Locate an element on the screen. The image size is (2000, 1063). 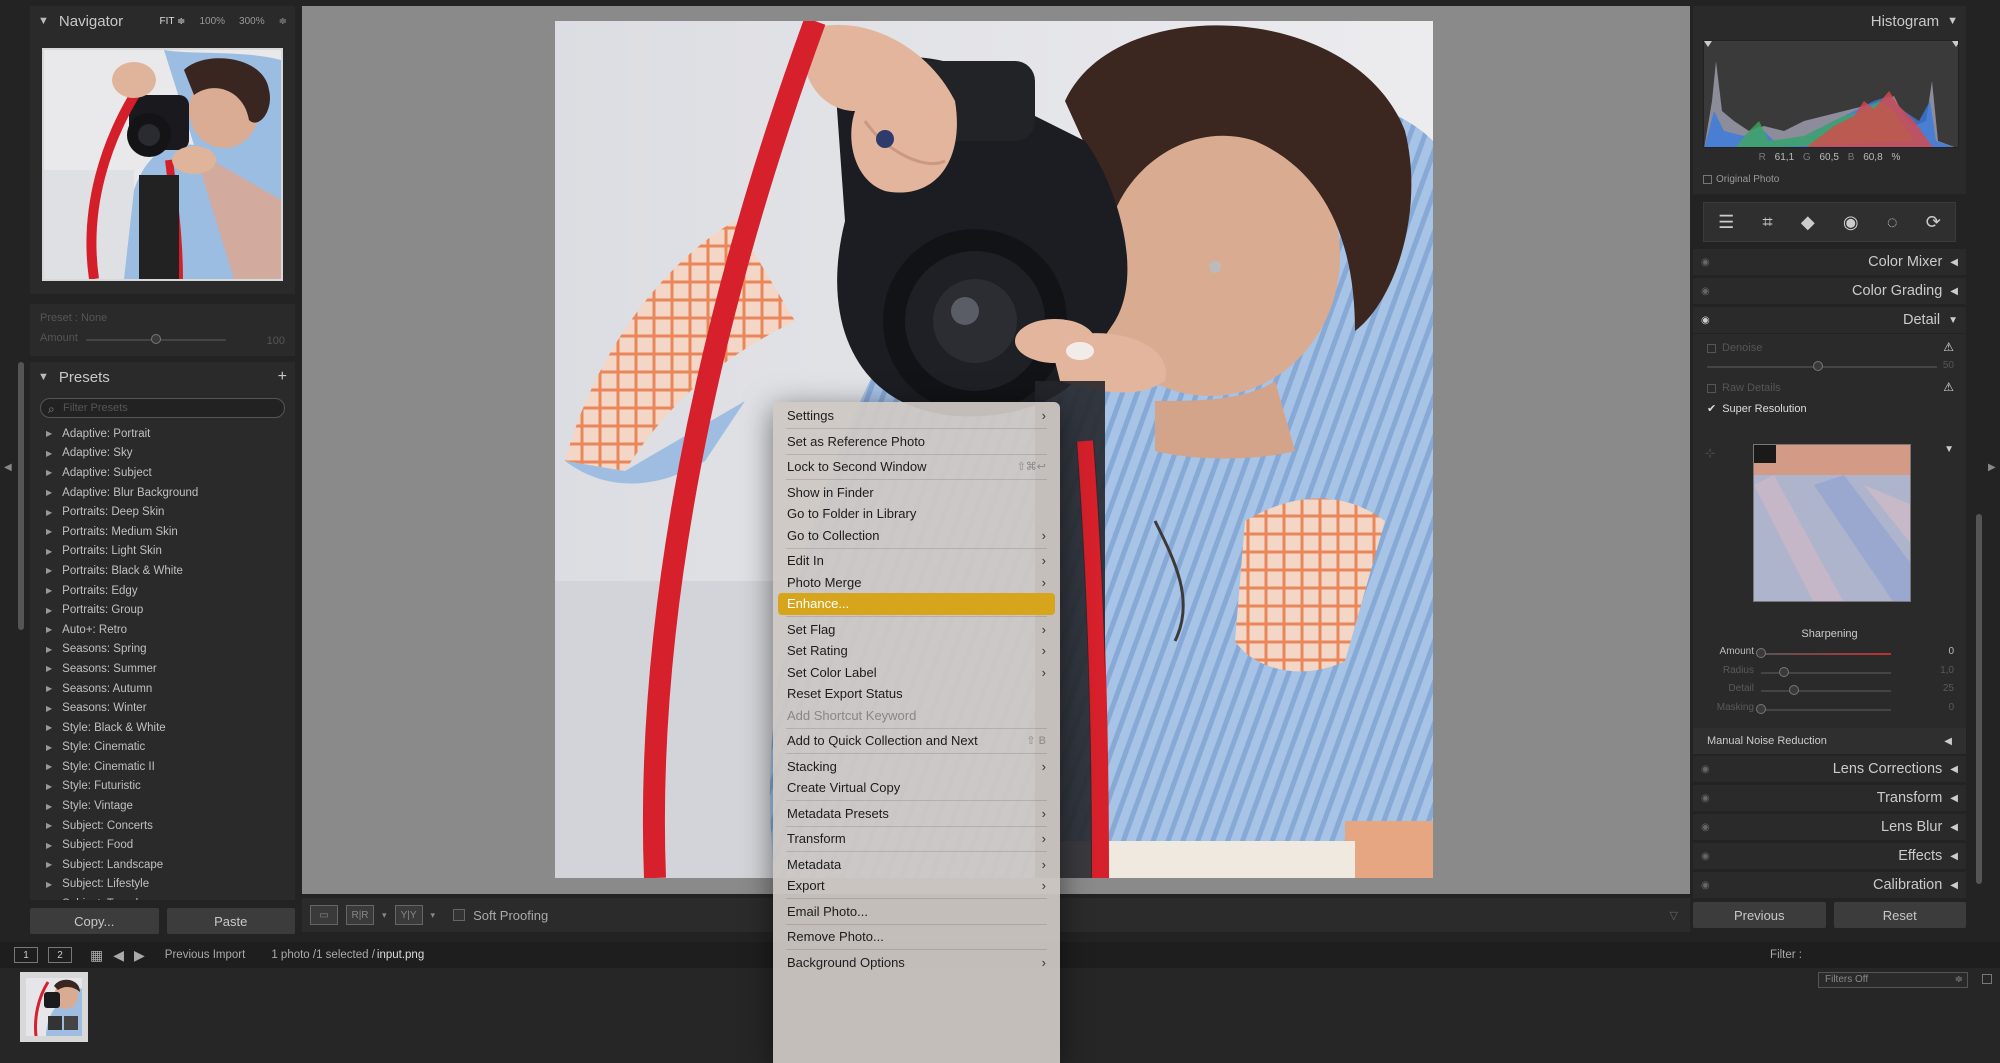
original-photo-toggle: Original Photo is located at coordinates (1741, 179).